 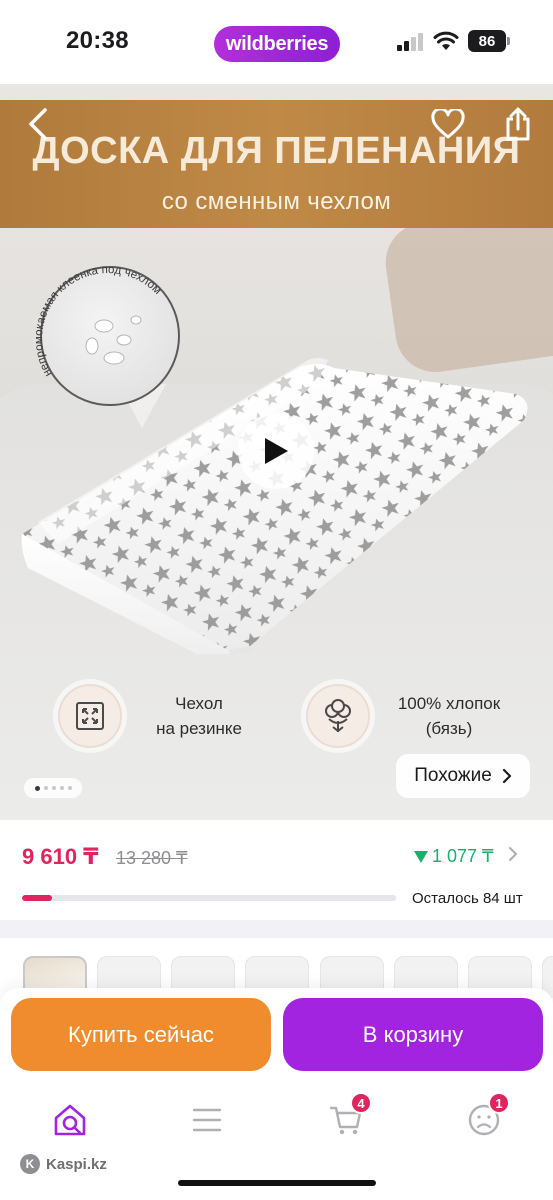 I want to click on brand-logo: wildberries, so click(x=277, y=44).